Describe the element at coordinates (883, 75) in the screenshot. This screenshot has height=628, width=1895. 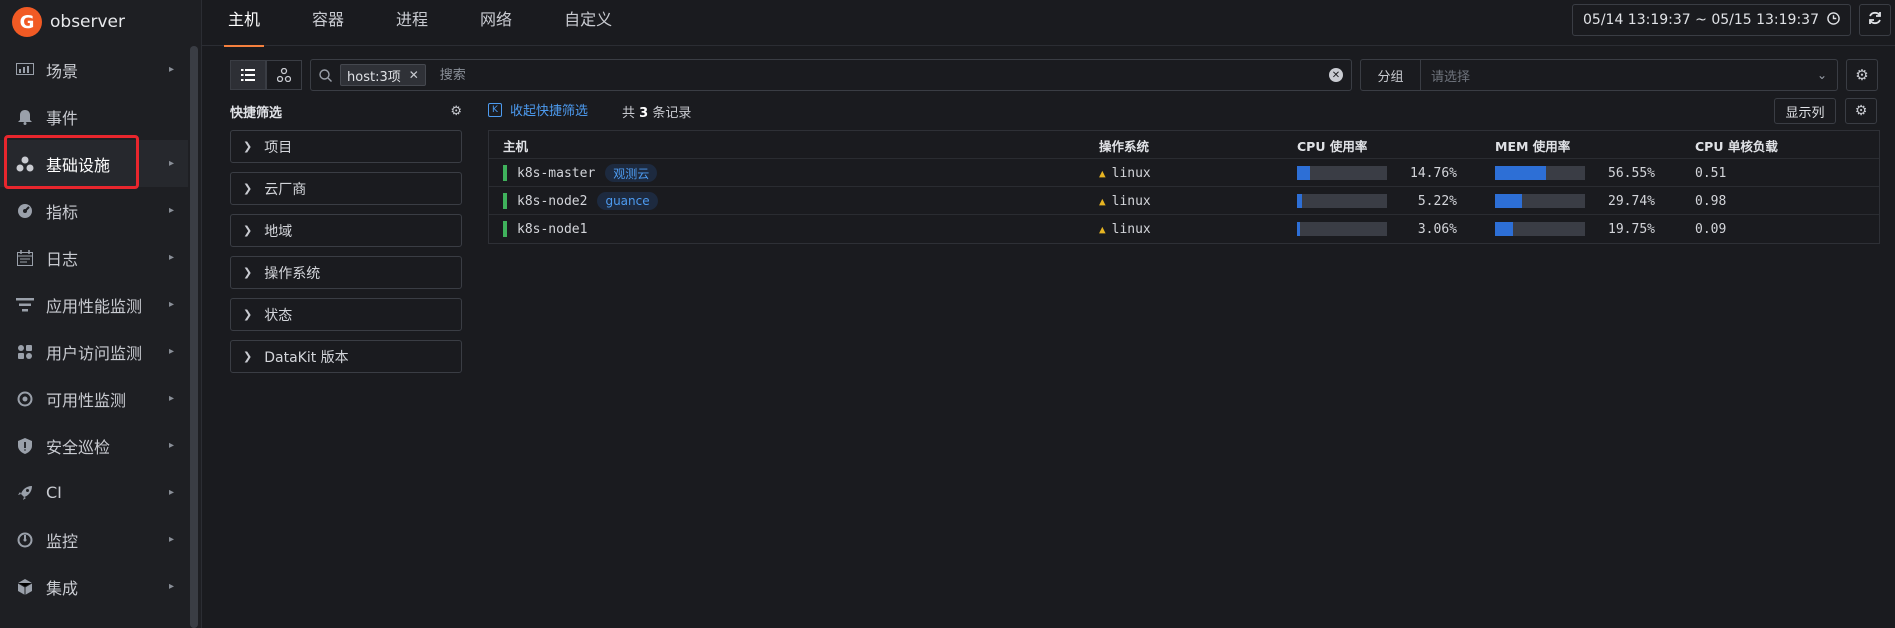
I see `search-input` at that location.